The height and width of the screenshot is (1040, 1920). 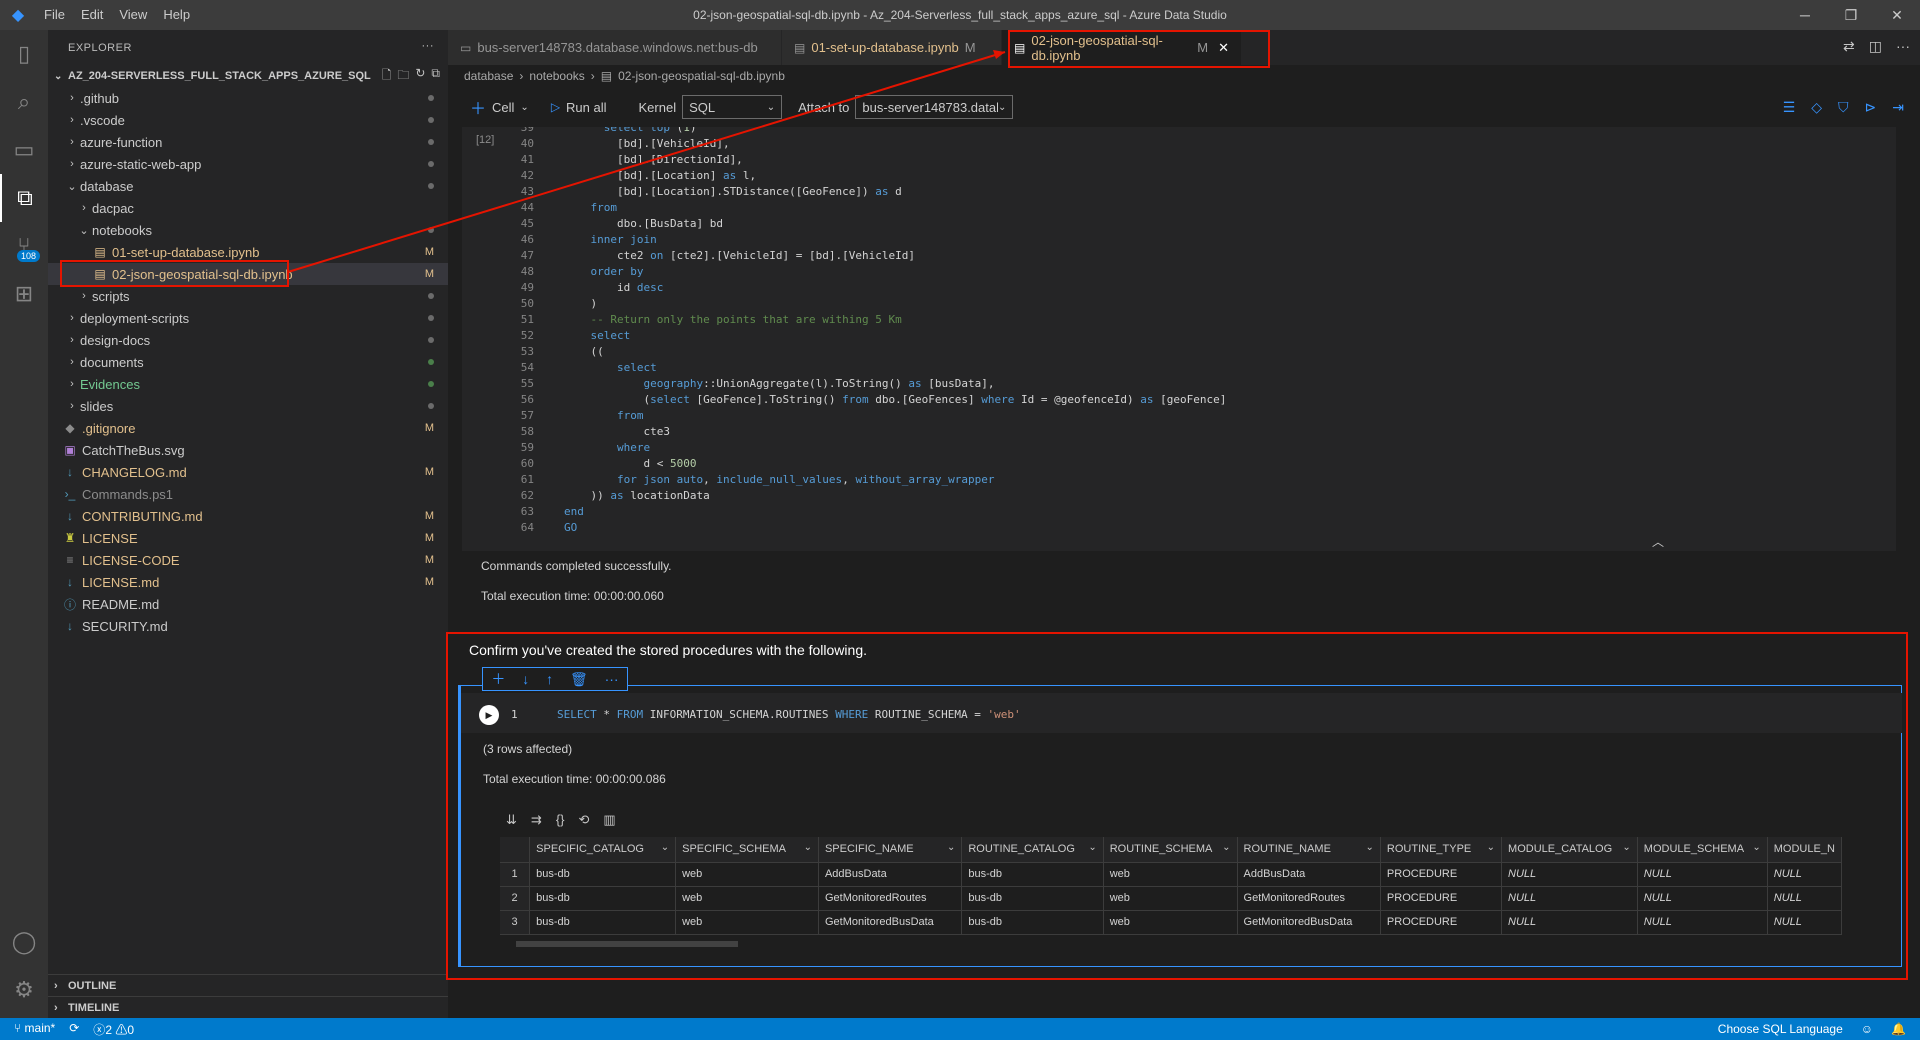 What do you see at coordinates (24, 294) in the screenshot?
I see `extensions-icon: ⊞` at bounding box center [24, 294].